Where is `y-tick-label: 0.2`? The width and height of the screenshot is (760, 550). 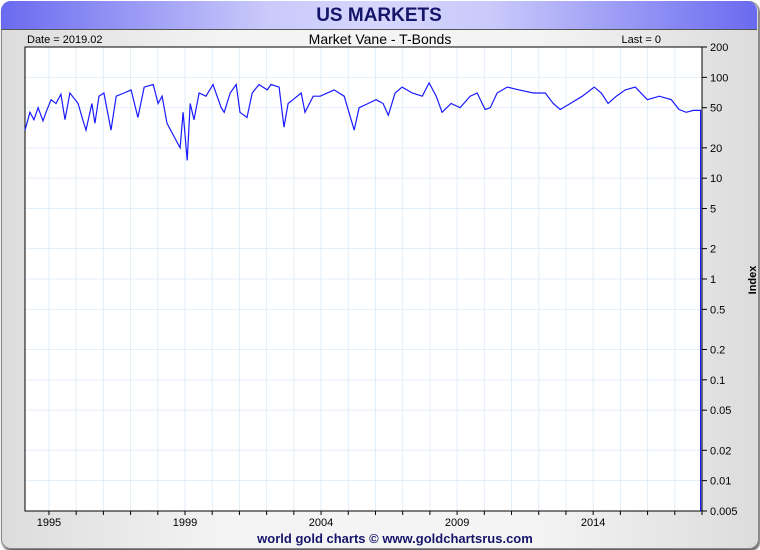 y-tick-label: 0.2 is located at coordinates (717, 350).